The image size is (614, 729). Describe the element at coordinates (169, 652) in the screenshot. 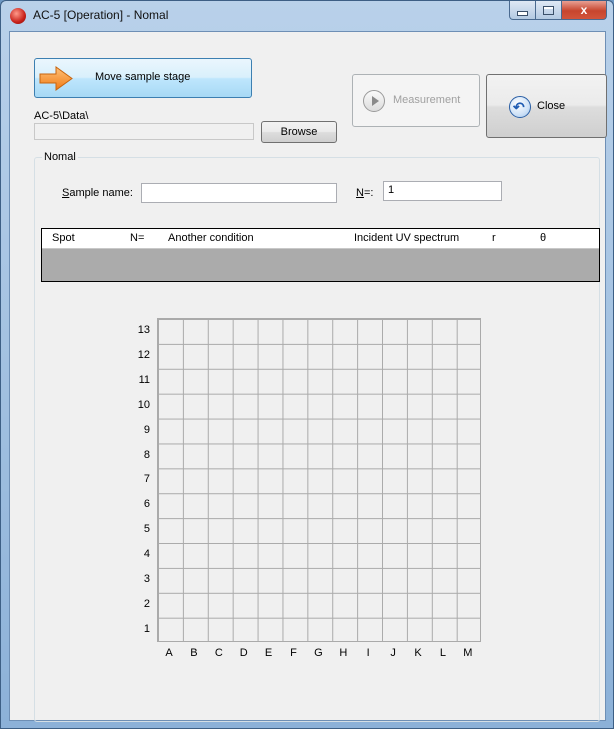

I see `col-label: A` at that location.